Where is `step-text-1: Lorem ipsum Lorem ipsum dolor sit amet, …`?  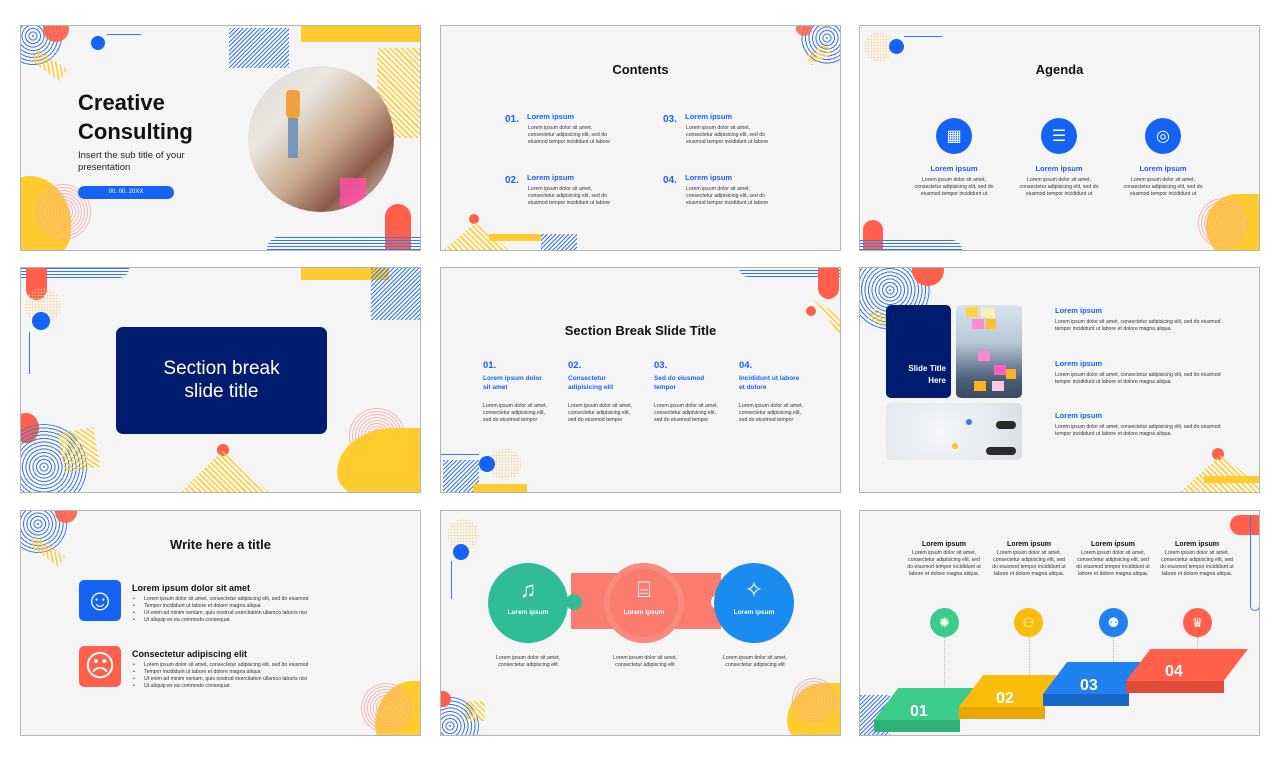 step-text-1: Lorem ipsum Lorem ipsum dolor sit amet, … is located at coordinates (944, 559).